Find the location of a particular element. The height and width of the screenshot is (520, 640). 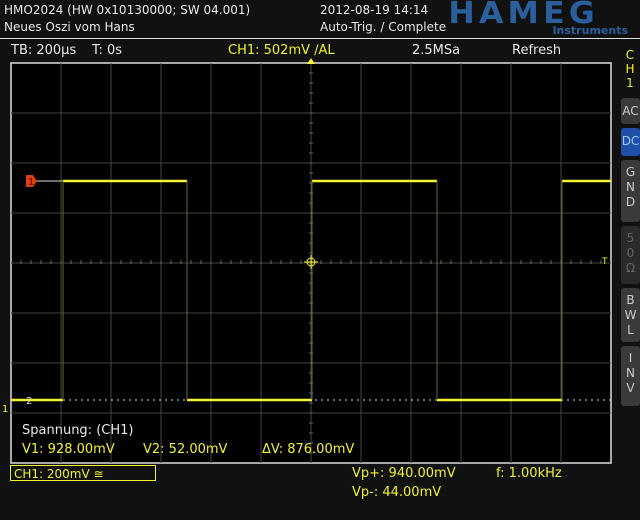

measure-v2: V2: 52.00mV is located at coordinates (185, 449).